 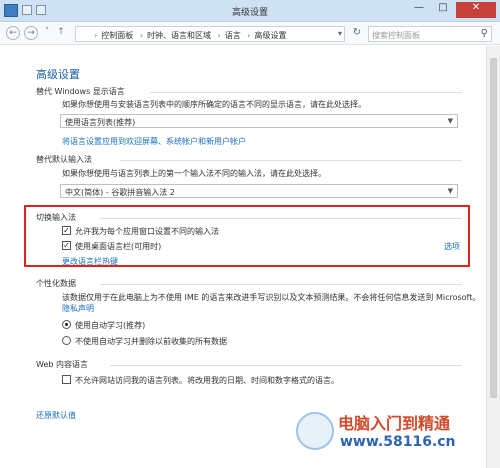 What do you see at coordinates (90, 261) in the screenshot?
I see `change-hotkeys-link: 更改语言栏热键` at bounding box center [90, 261].